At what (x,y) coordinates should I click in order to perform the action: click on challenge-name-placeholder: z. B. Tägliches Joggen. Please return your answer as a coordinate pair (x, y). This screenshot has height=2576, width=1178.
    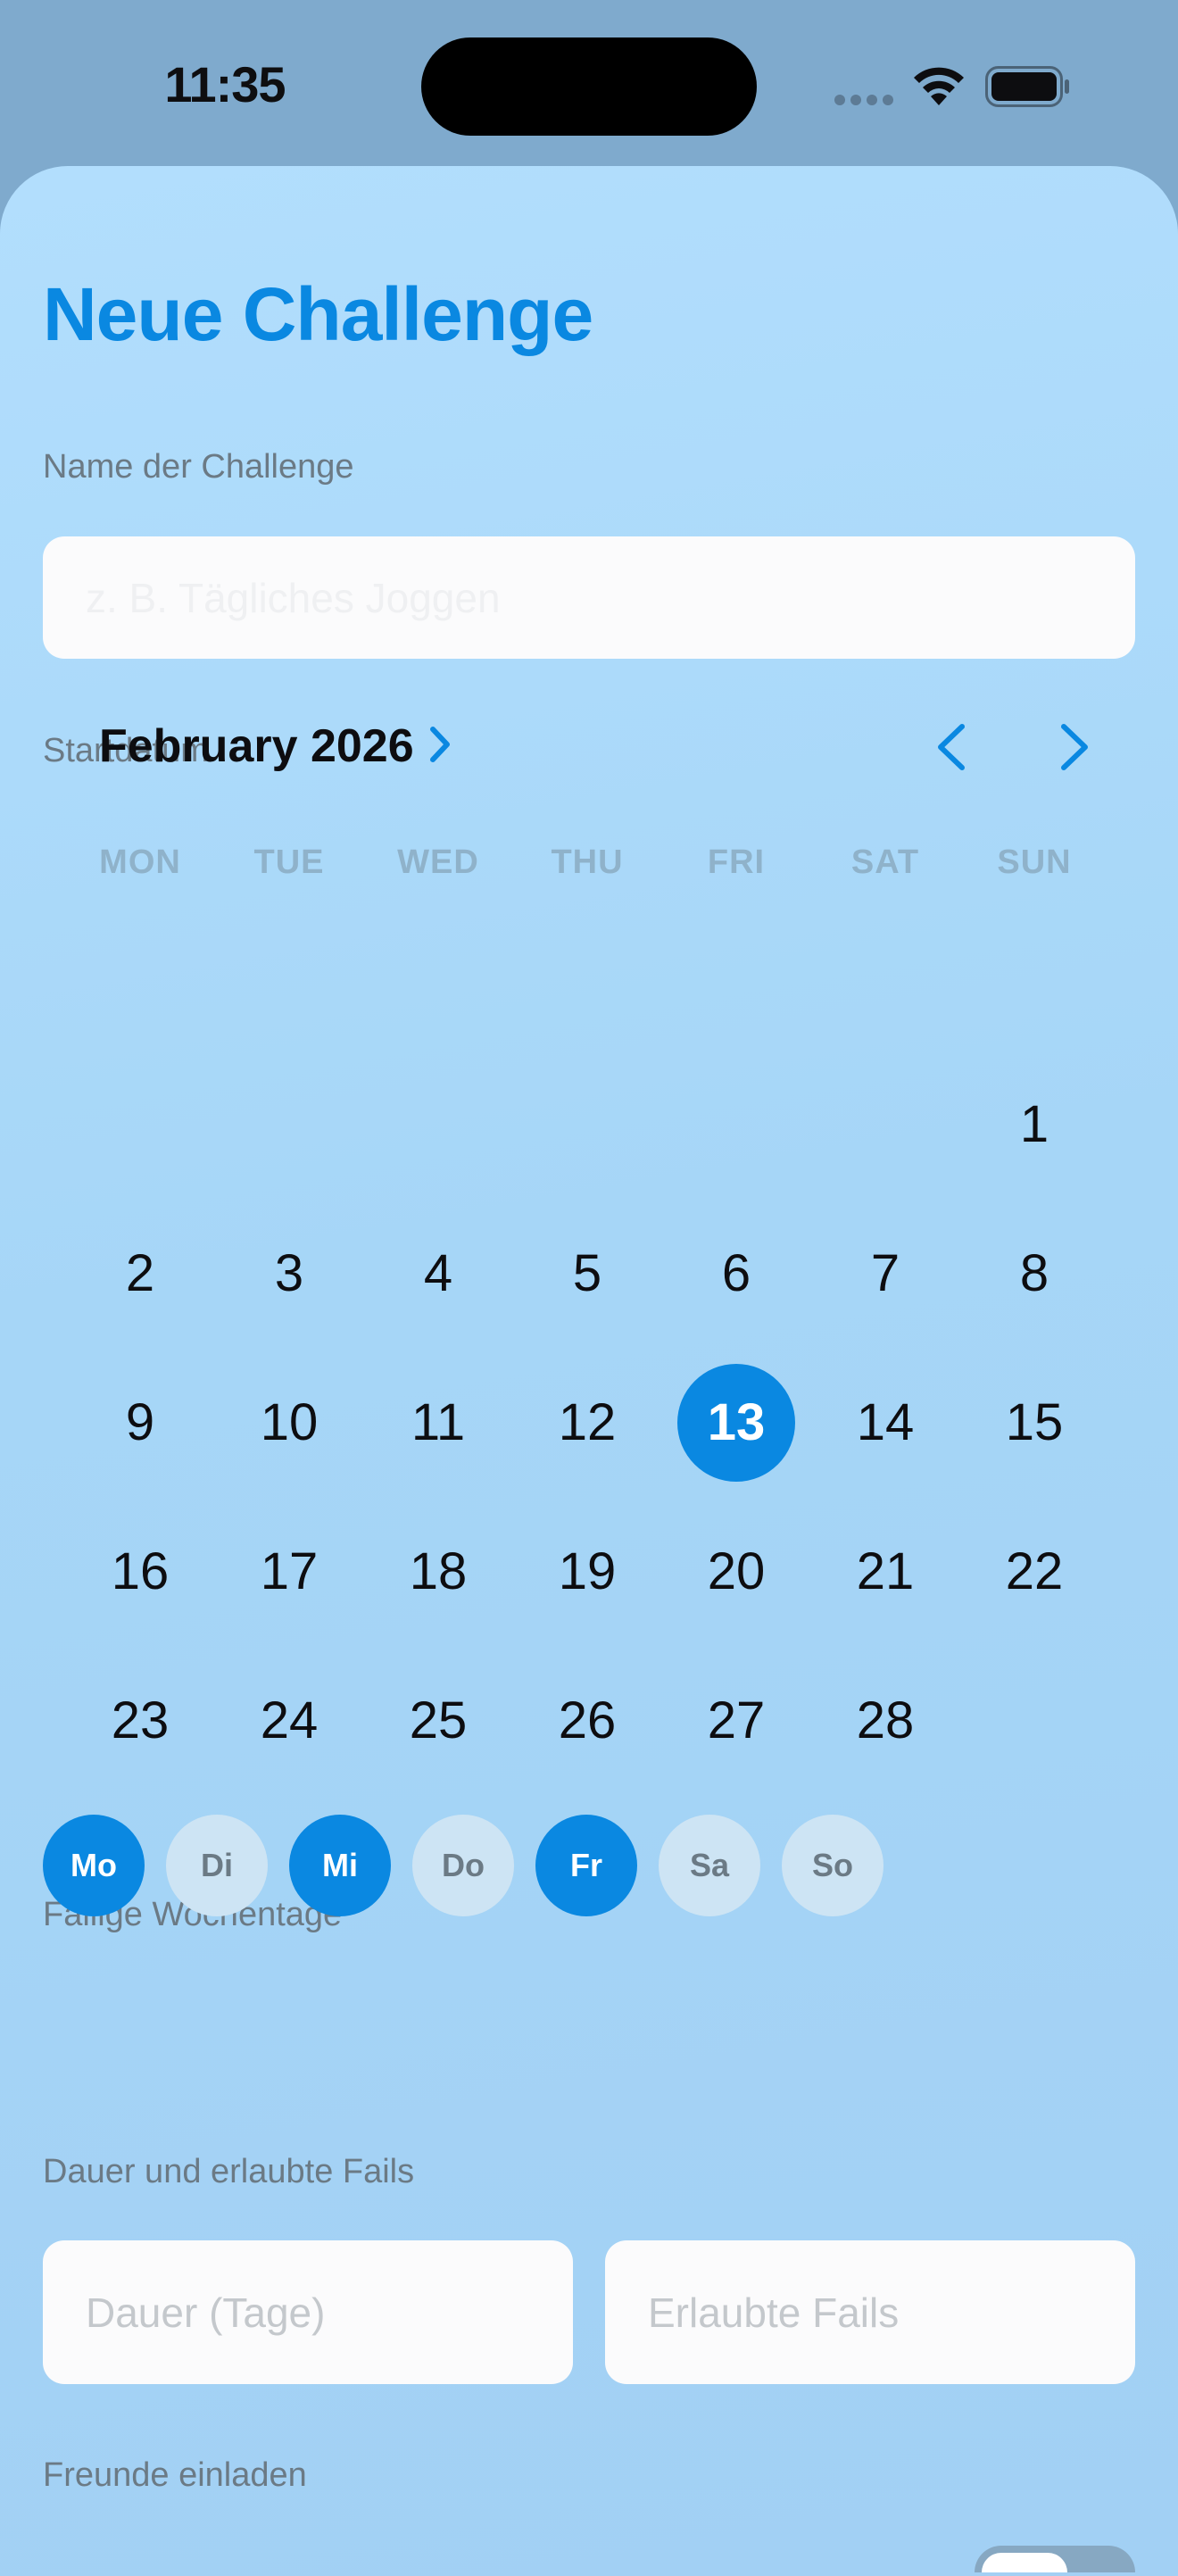
    Looking at the image, I should click on (293, 597).